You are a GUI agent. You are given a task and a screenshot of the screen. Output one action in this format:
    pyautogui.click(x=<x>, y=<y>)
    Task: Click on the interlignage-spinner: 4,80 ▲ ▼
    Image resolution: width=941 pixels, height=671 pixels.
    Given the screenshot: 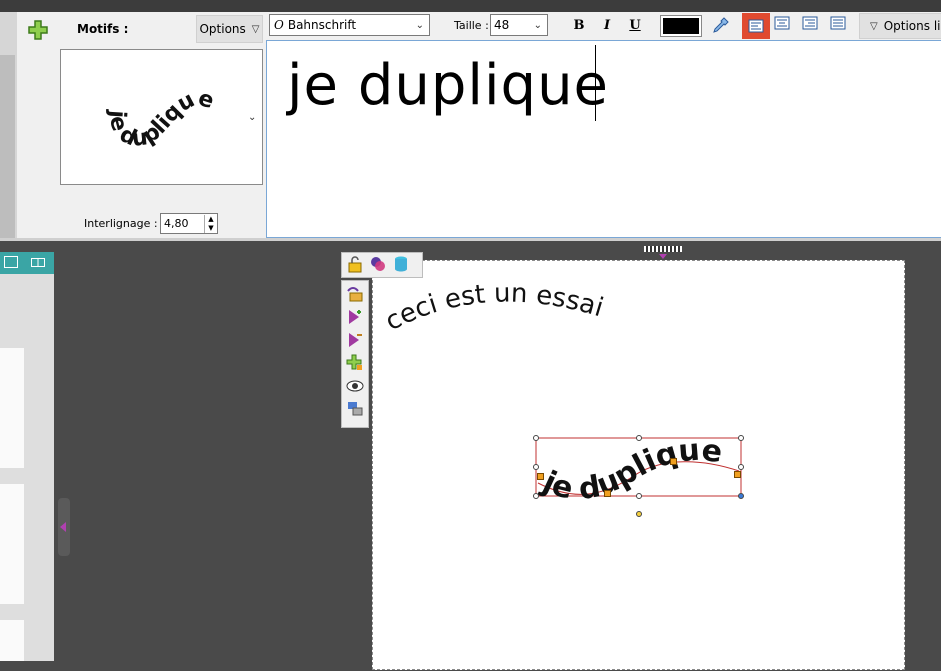 What is the action you would take?
    pyautogui.click(x=189, y=223)
    